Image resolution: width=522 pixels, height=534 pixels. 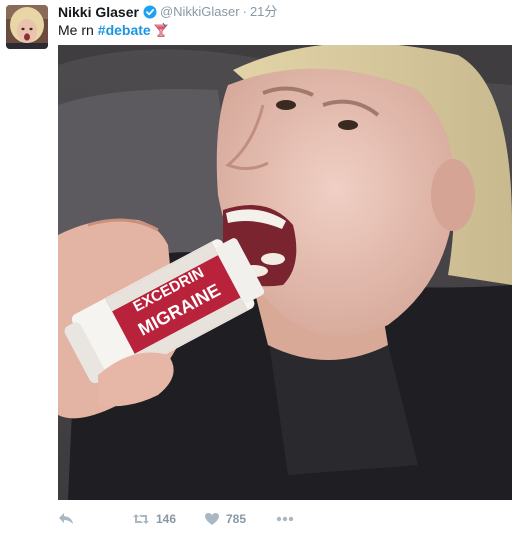 I want to click on reply-button, so click(x=66, y=519).